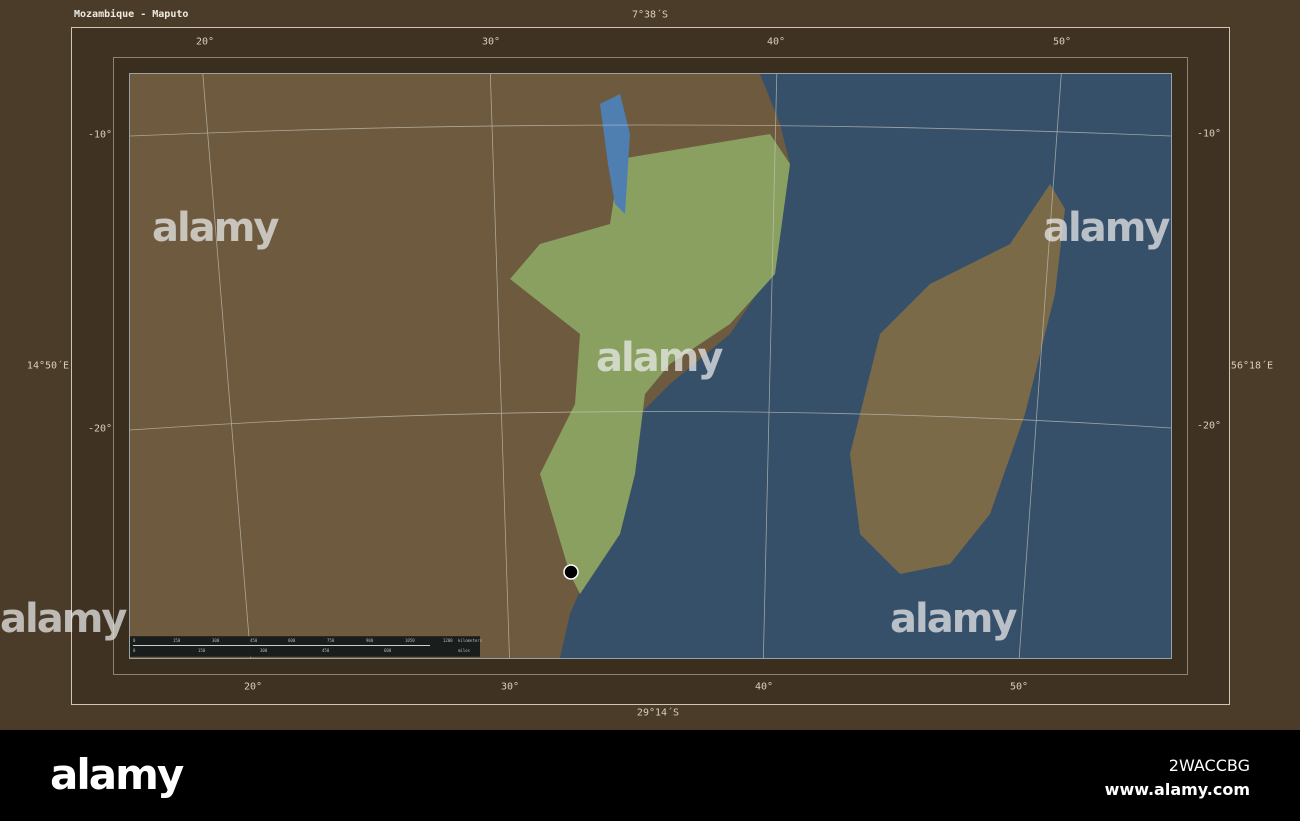 The width and height of the screenshot is (1300, 821). I want to click on mi-tick: 600, so click(388, 650).